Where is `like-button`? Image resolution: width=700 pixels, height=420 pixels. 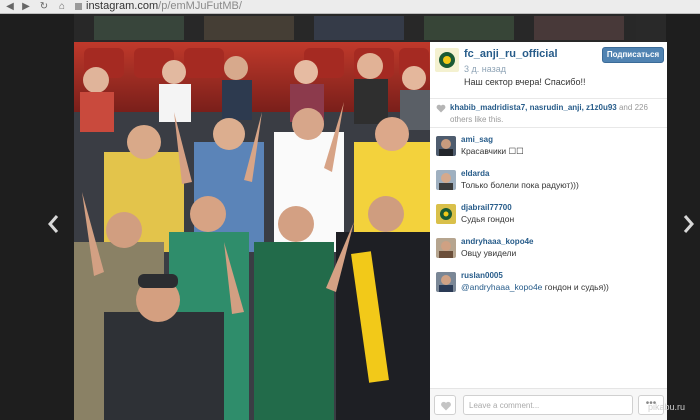
like-button is located at coordinates (445, 405).